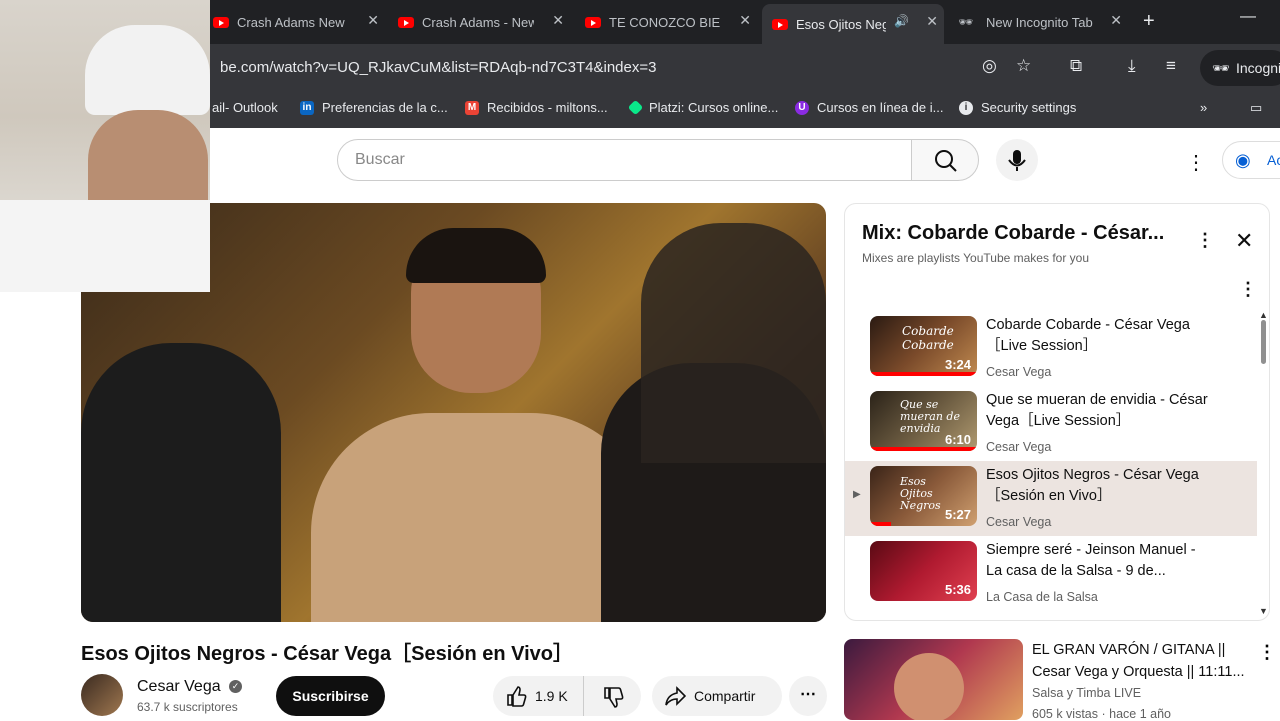  What do you see at coordinates (957, 589) in the screenshot?
I see `duration-badge: 5:36` at bounding box center [957, 589].